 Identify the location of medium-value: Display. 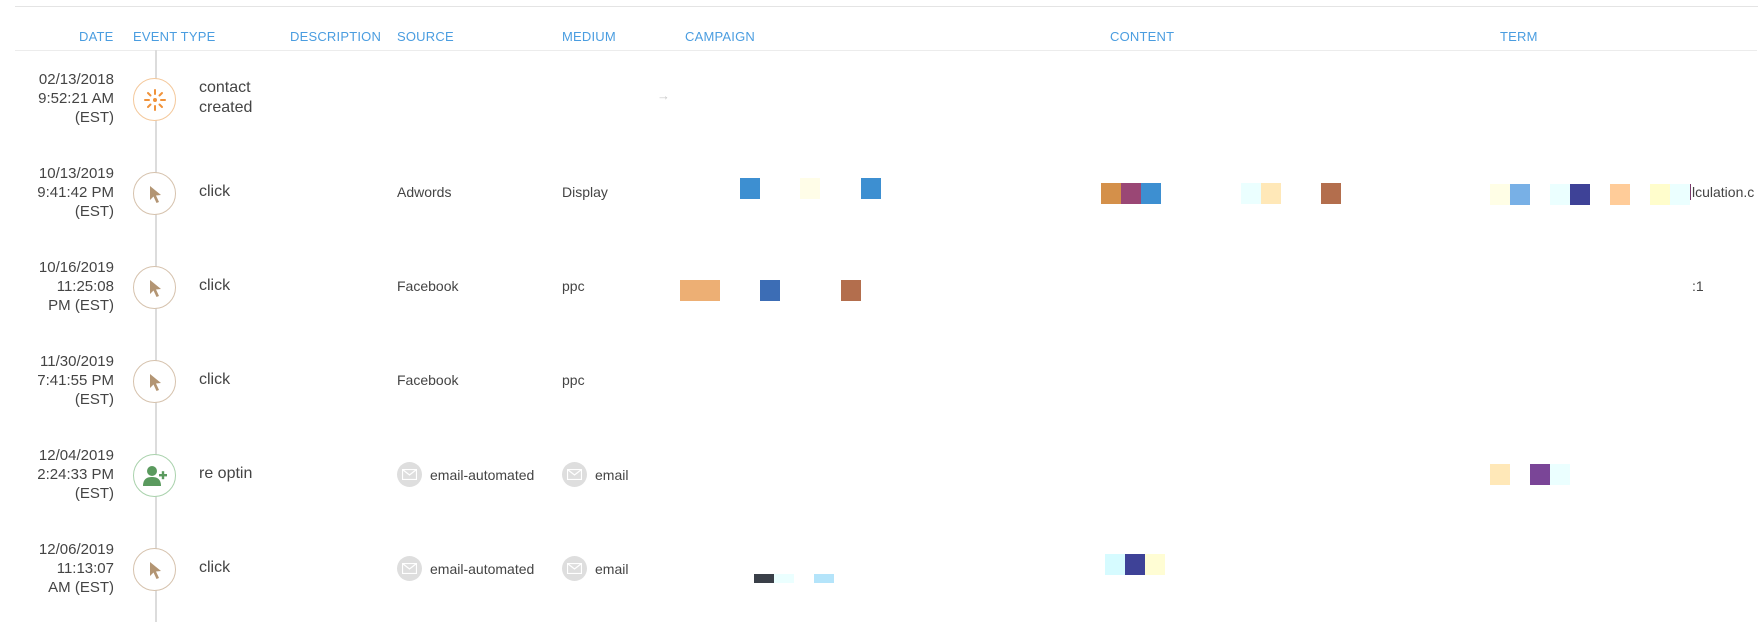
(585, 192).